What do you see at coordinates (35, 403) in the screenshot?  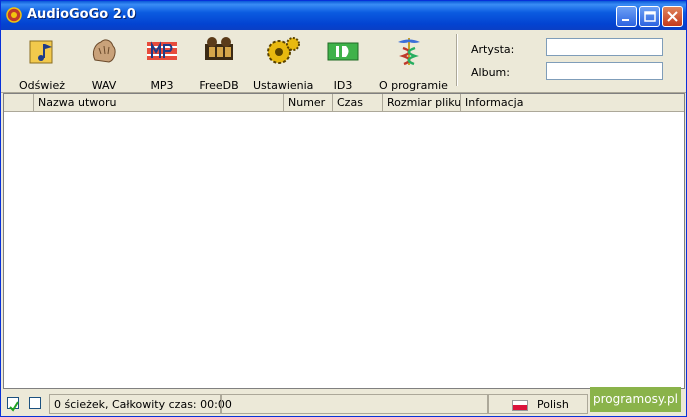 I see `uncheck-all-checkbox` at bounding box center [35, 403].